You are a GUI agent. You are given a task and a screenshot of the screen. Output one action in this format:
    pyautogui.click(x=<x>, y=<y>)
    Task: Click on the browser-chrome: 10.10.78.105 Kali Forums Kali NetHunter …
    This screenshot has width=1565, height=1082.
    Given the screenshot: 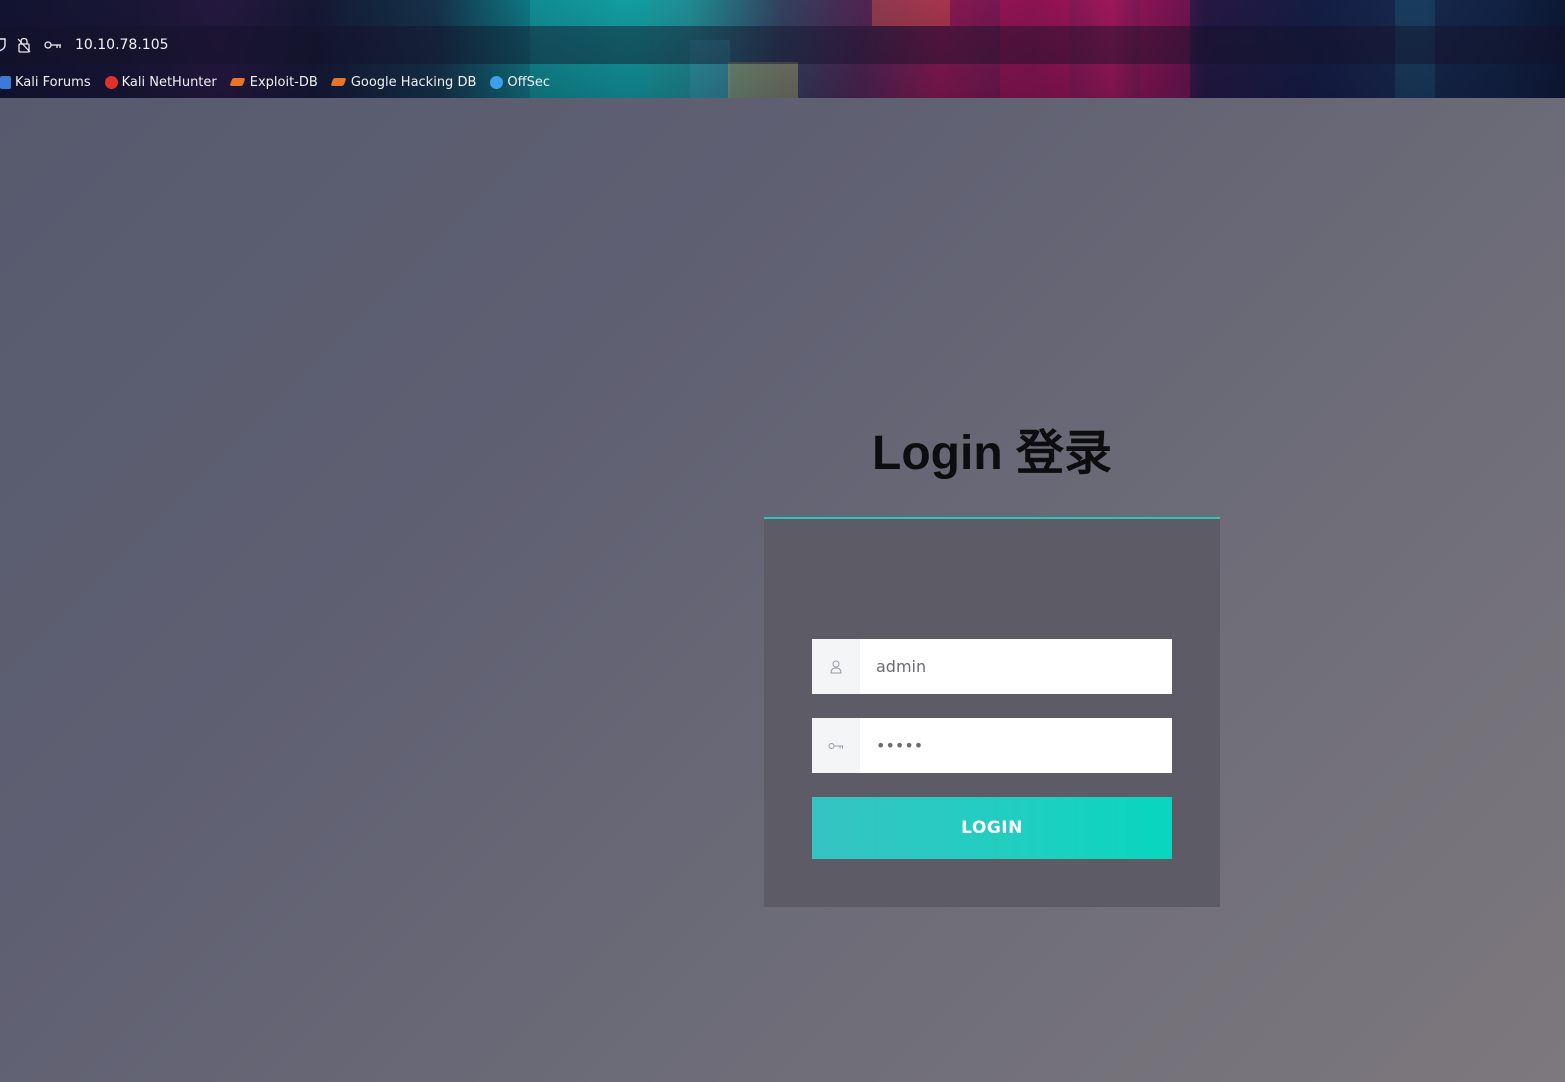 What is the action you would take?
    pyautogui.click(x=782, y=49)
    